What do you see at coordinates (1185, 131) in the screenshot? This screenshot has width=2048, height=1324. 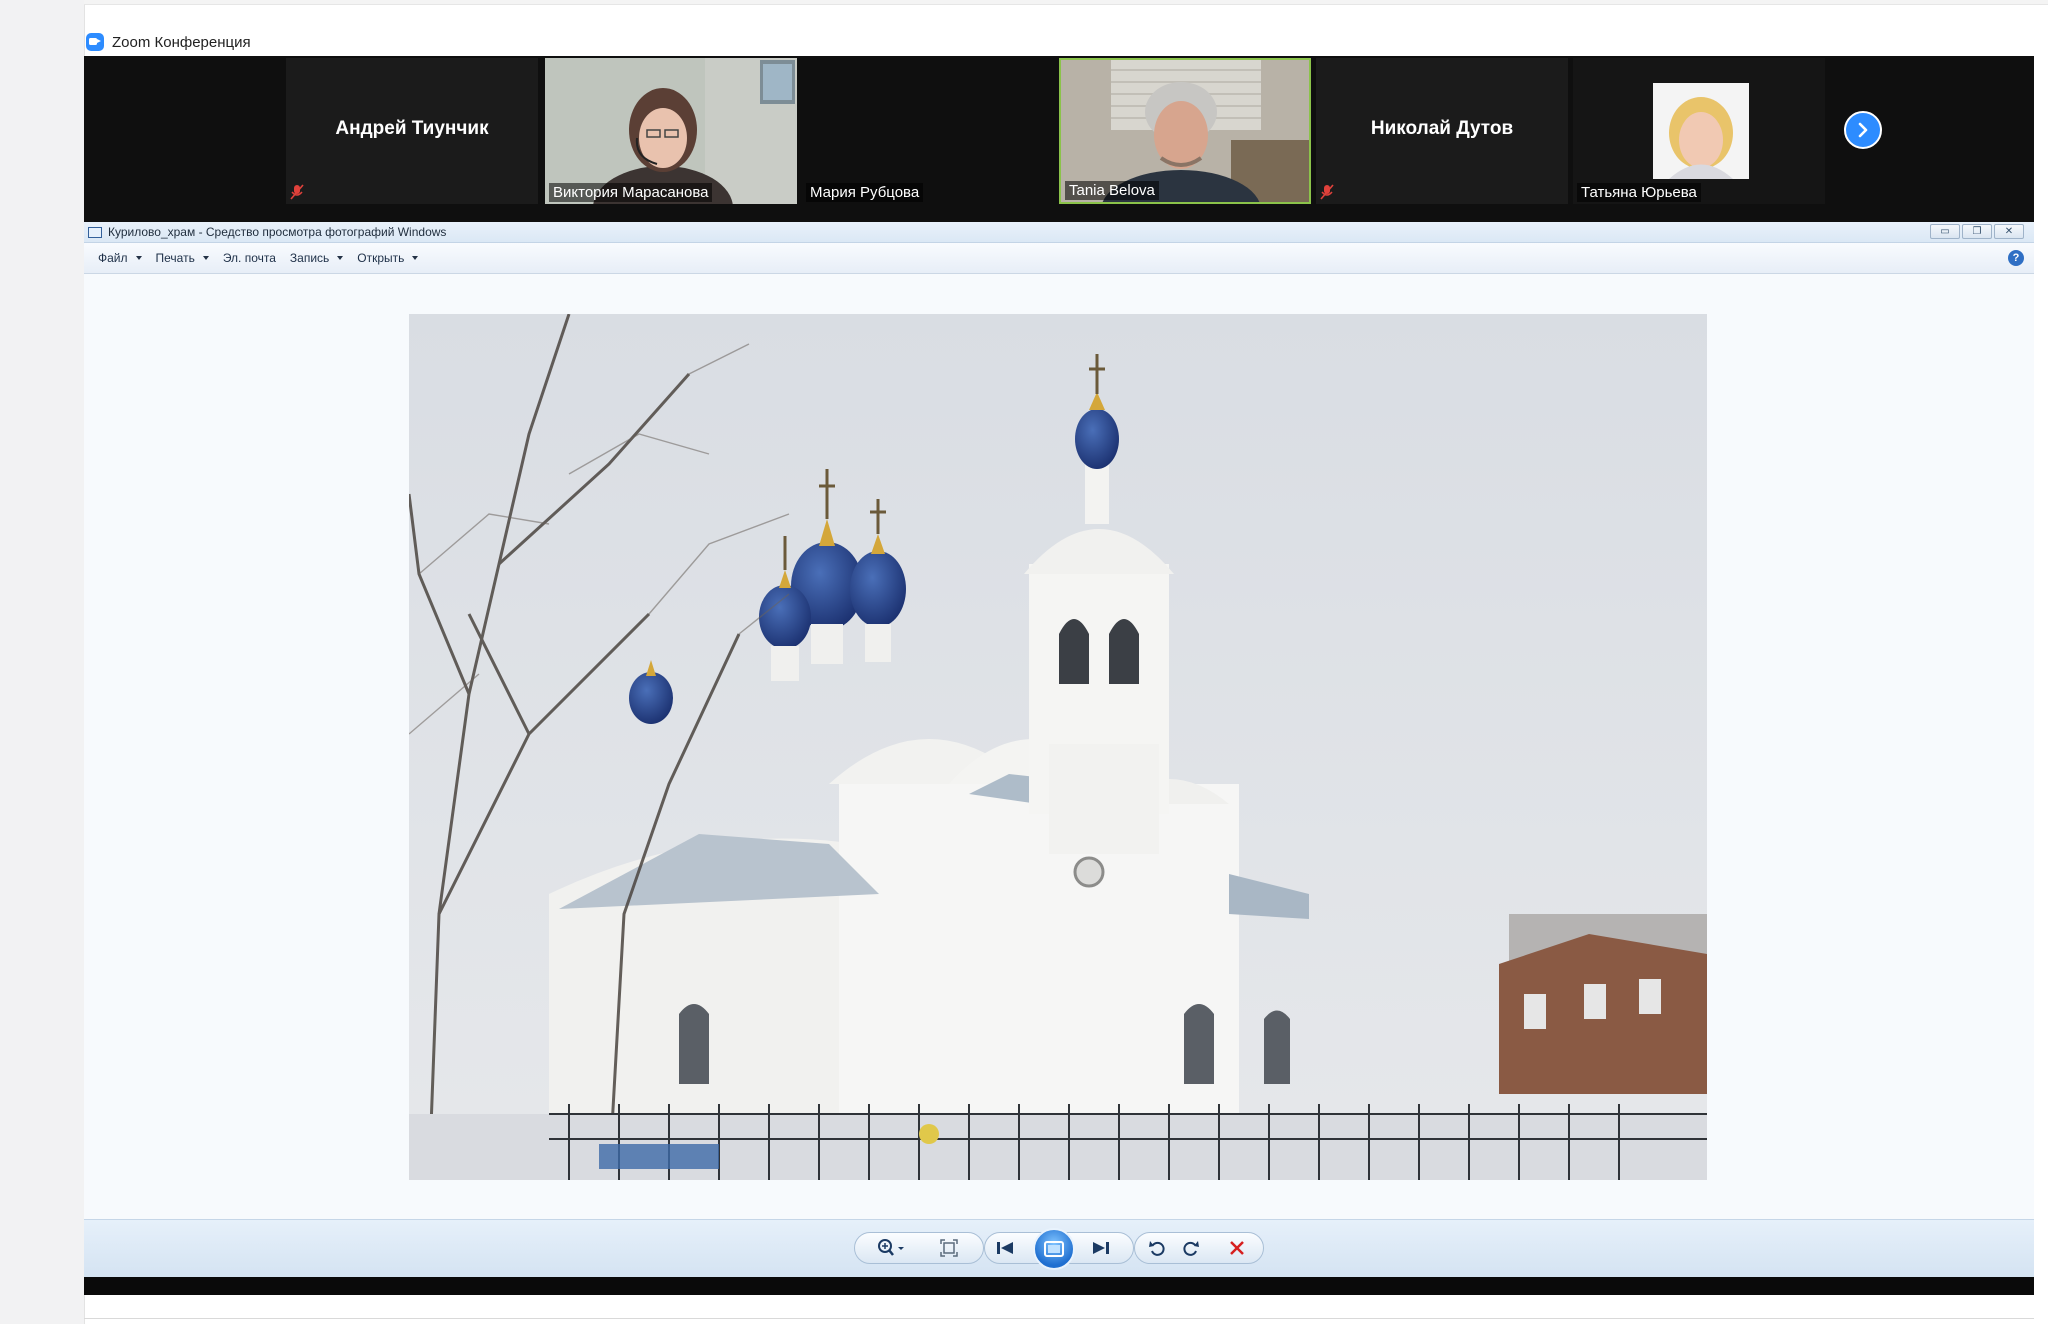 I see `participant-tile-active-speaker: Tania Belova` at bounding box center [1185, 131].